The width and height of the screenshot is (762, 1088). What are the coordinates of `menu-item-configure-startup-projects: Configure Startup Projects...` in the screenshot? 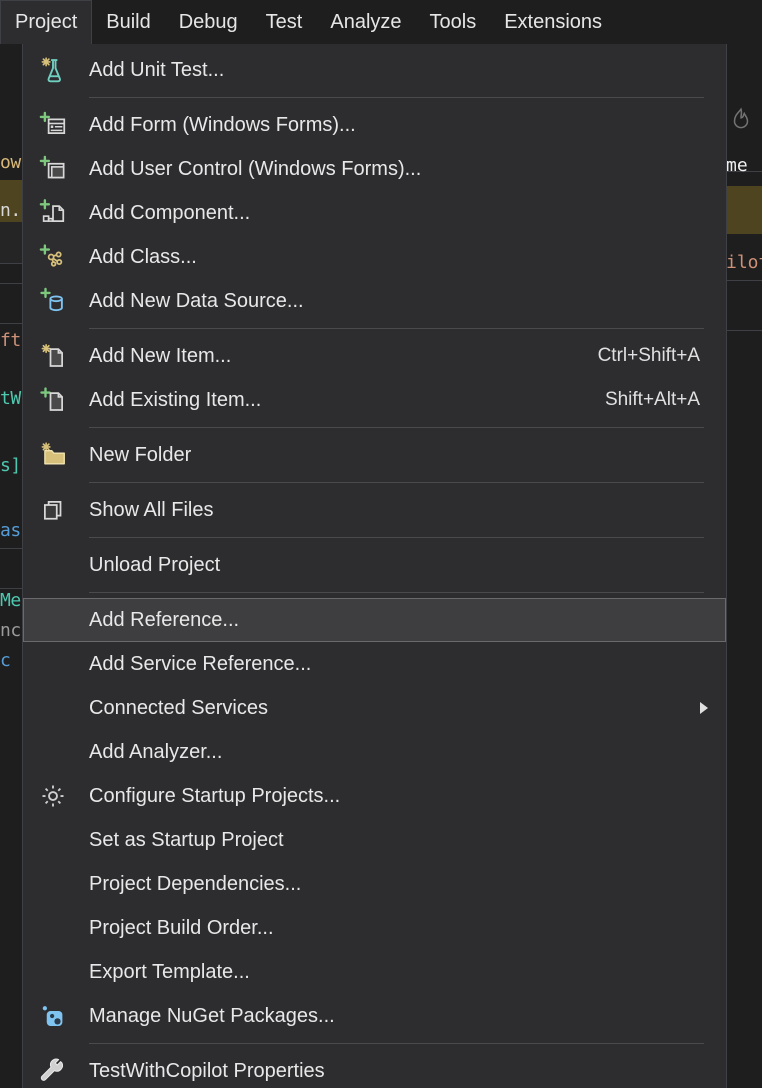 It's located at (374, 796).